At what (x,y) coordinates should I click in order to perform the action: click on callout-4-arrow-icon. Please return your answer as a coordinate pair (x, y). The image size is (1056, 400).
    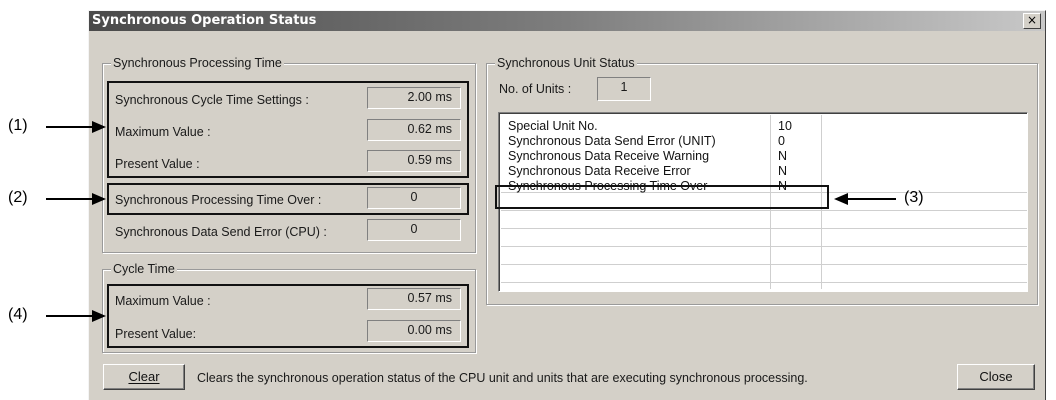
    Looking at the image, I should click on (76, 316).